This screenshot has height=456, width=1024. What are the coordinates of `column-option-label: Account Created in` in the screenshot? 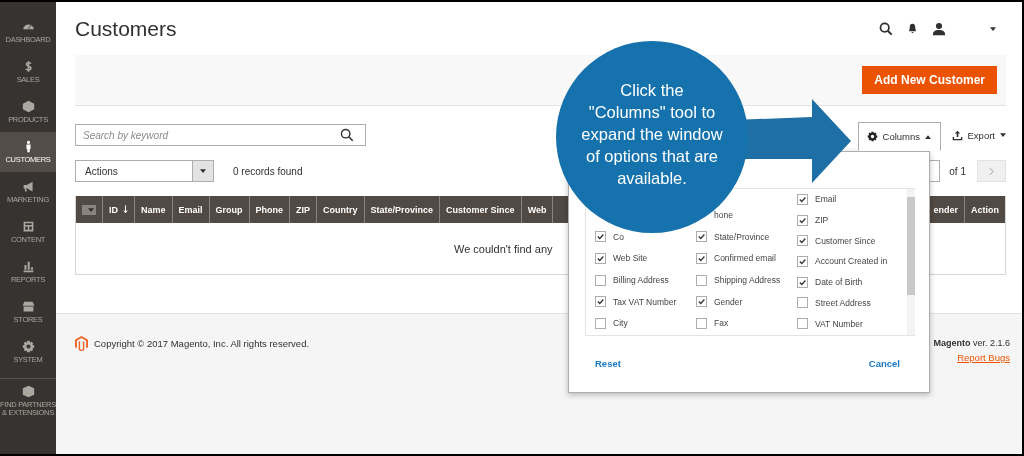 It's located at (851, 261).